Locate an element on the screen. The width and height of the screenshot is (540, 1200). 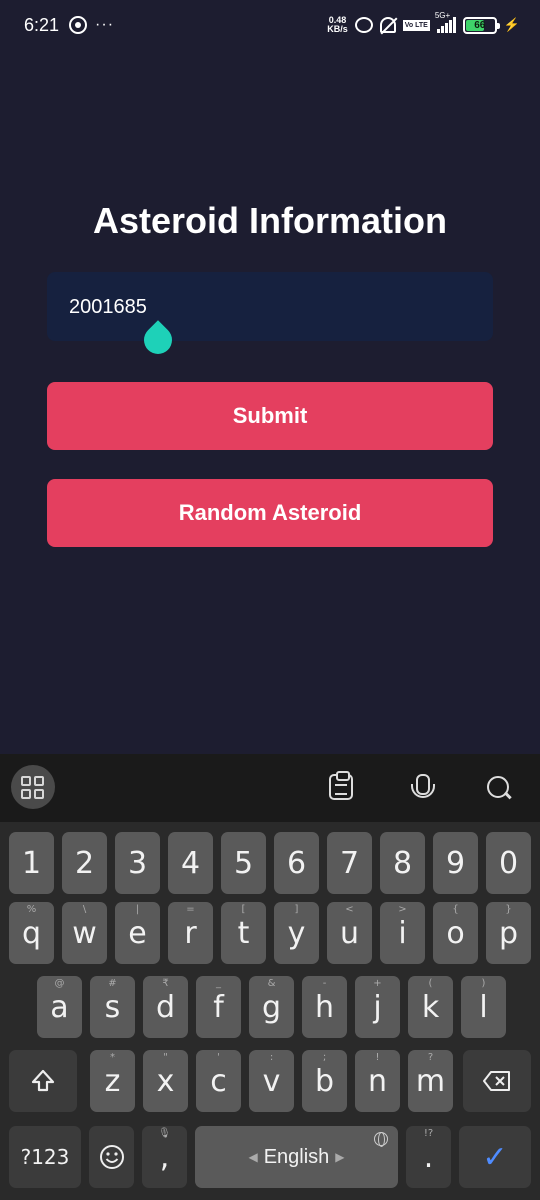
search-icon is located at coordinates (499, 788).